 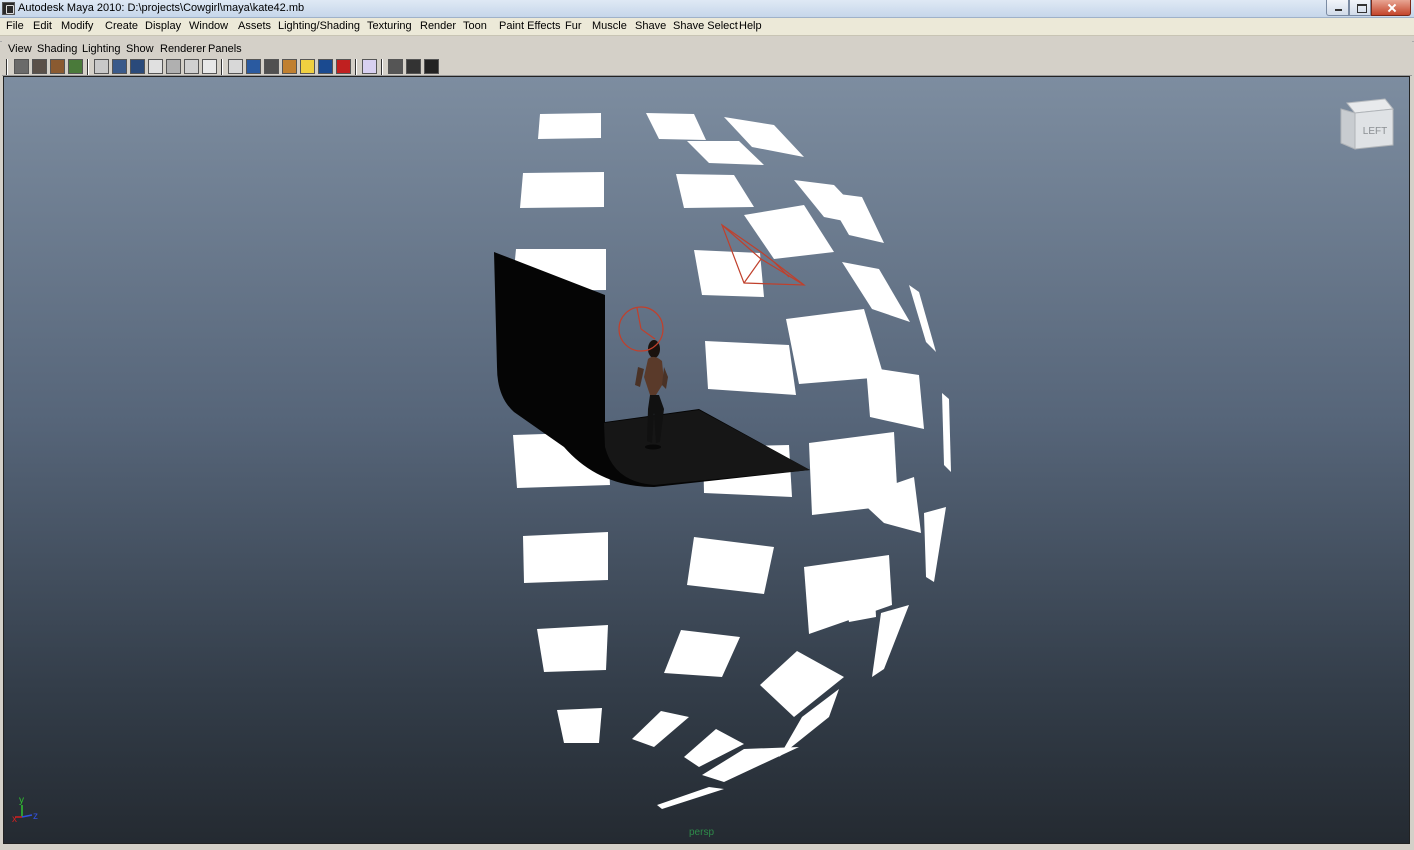 I want to click on flat-shade-icon, so click(x=271, y=66).